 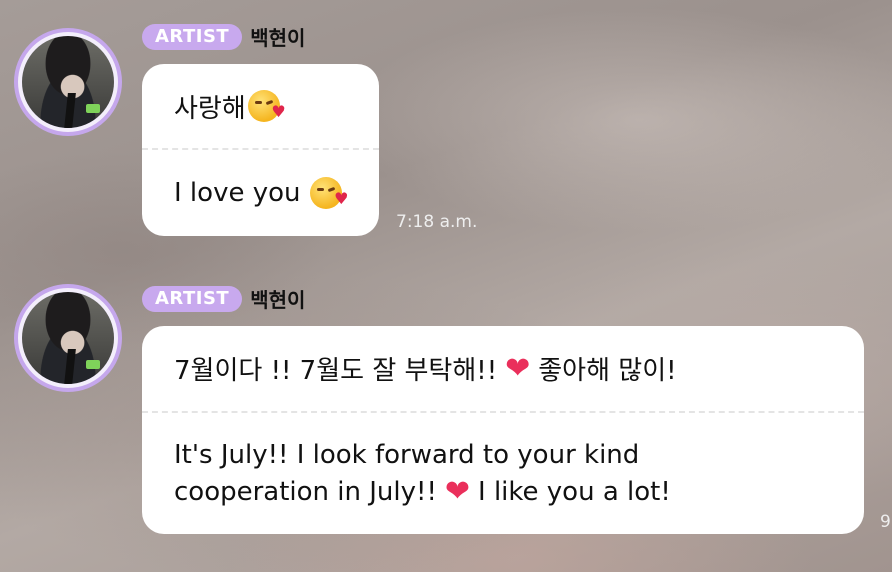 What do you see at coordinates (437, 222) in the screenshot?
I see `message-timestamp: 7:18 a.m.` at bounding box center [437, 222].